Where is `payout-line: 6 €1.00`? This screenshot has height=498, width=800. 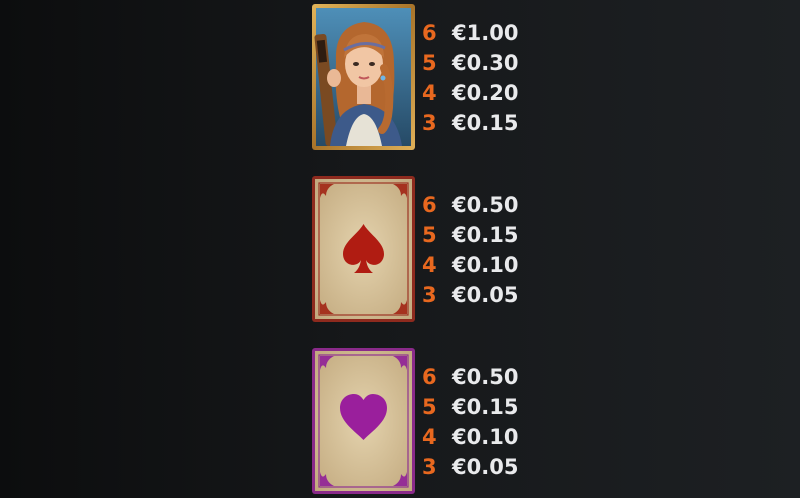 payout-line: 6 €1.00 is located at coordinates (492, 33).